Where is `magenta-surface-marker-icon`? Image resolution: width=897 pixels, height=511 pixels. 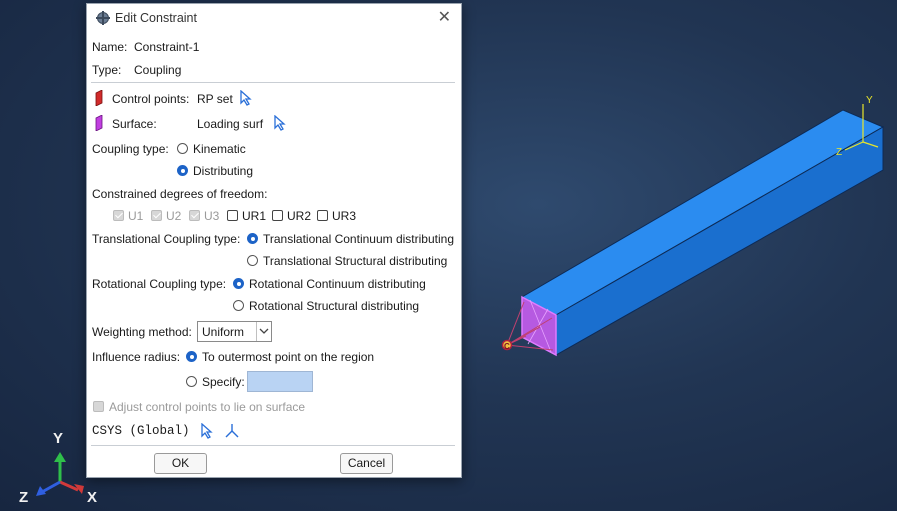
magenta-surface-marker-icon is located at coordinates (99, 123).